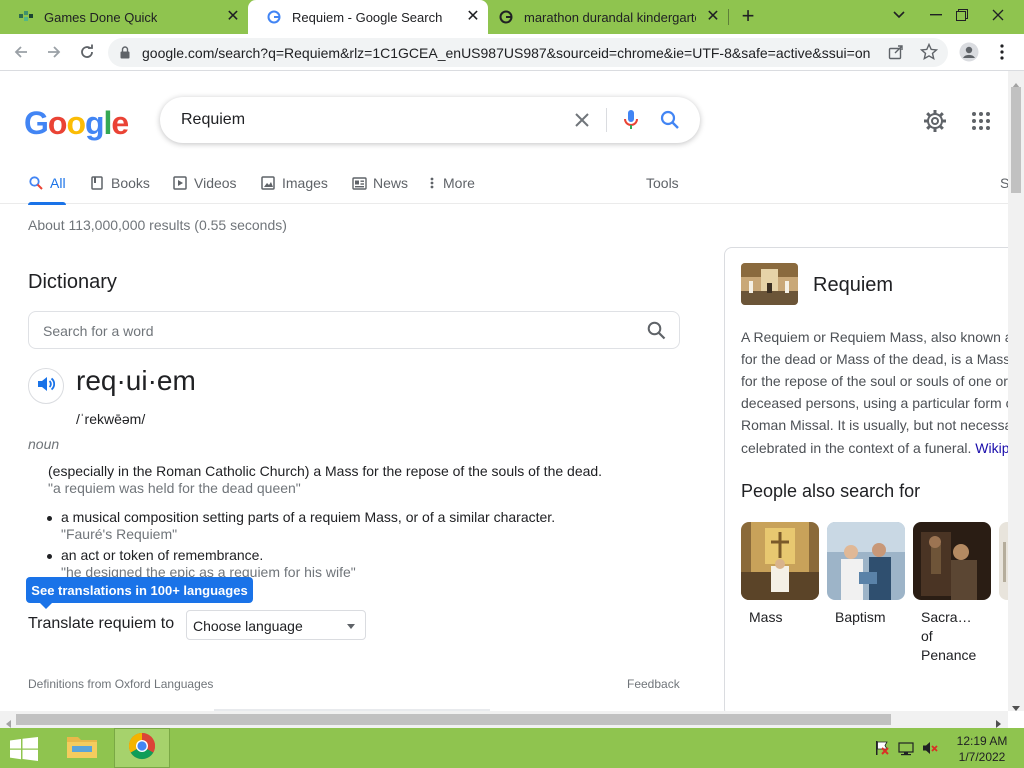 The image size is (1024, 768). Describe the element at coordinates (982, 741) in the screenshot. I see `clock-time: 12:19 AM` at that location.